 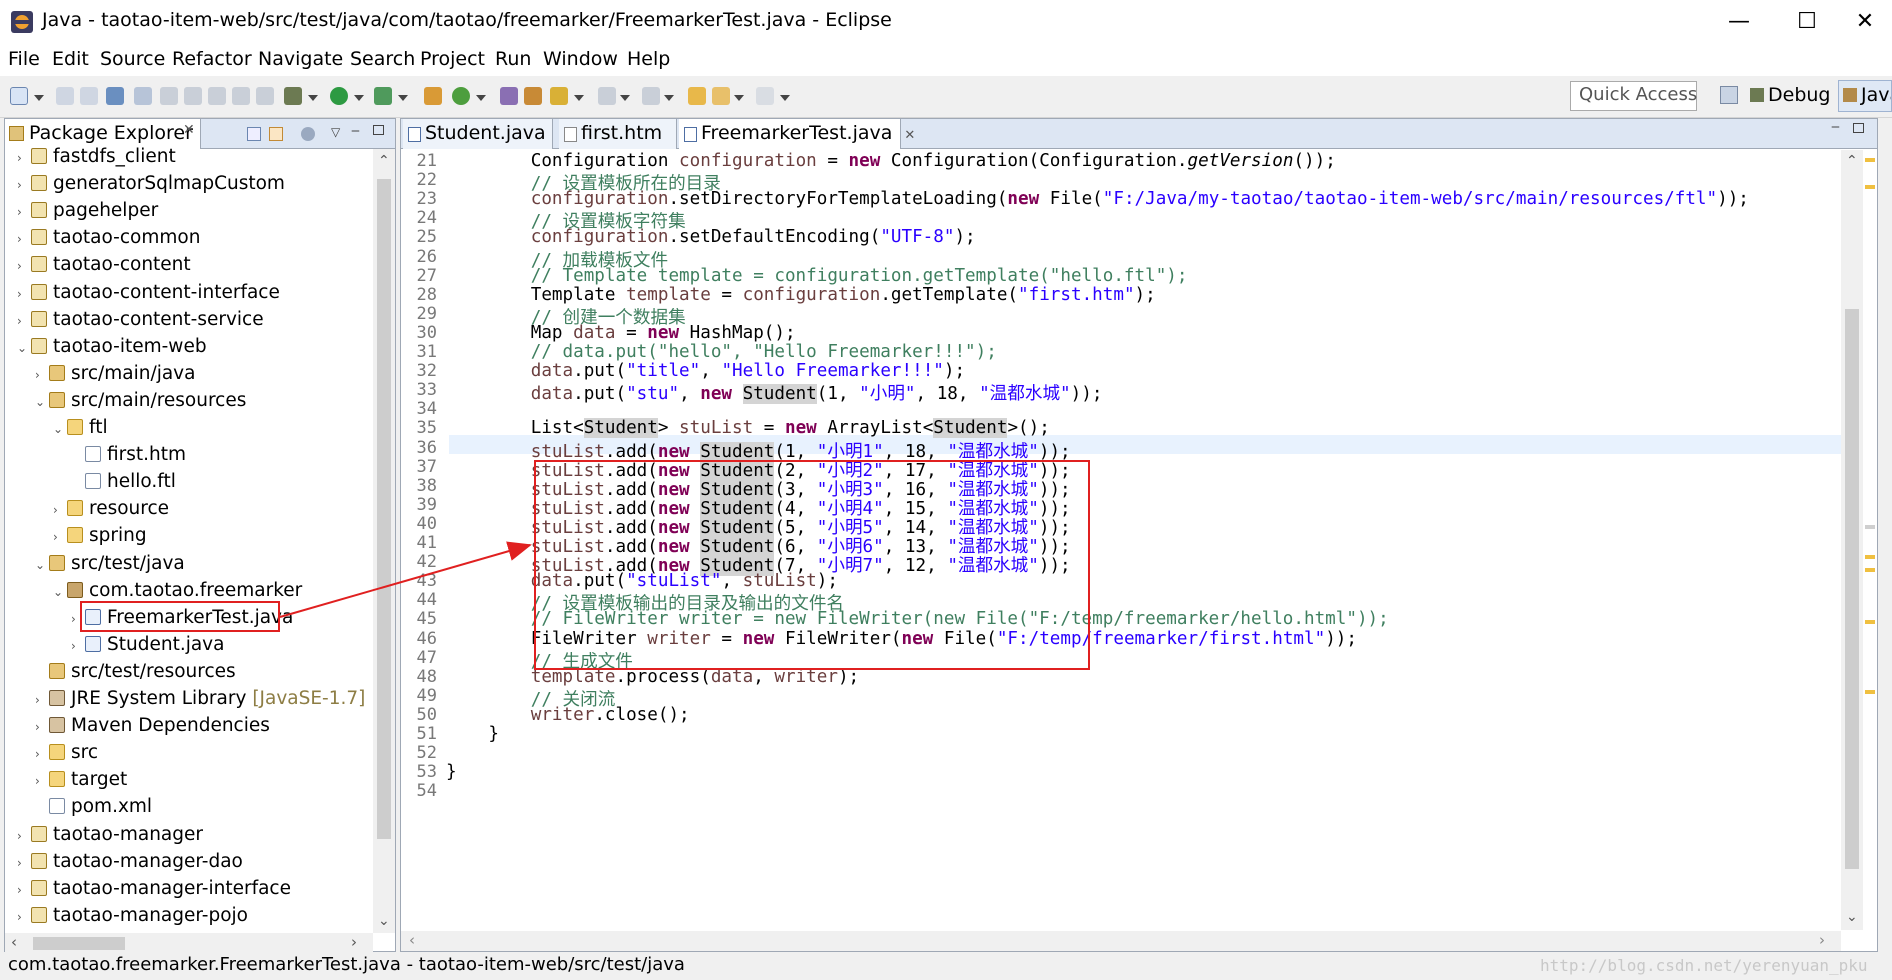 I want to click on editor-vscroll-thumb, so click(x=1852, y=589).